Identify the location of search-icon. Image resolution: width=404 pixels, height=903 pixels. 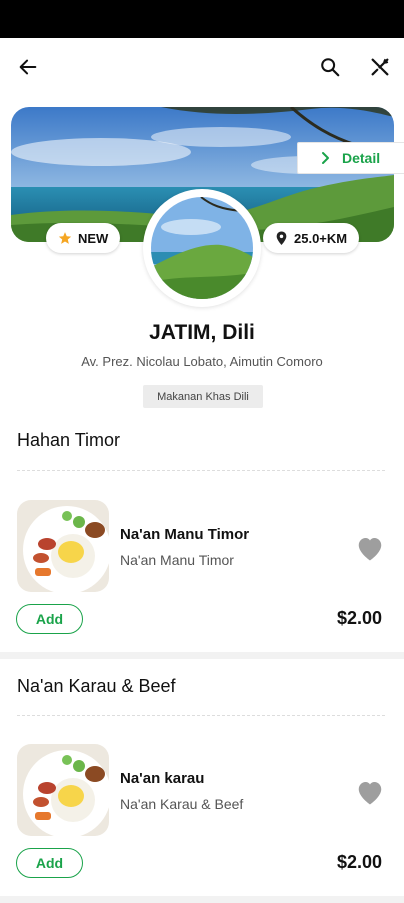
(330, 67).